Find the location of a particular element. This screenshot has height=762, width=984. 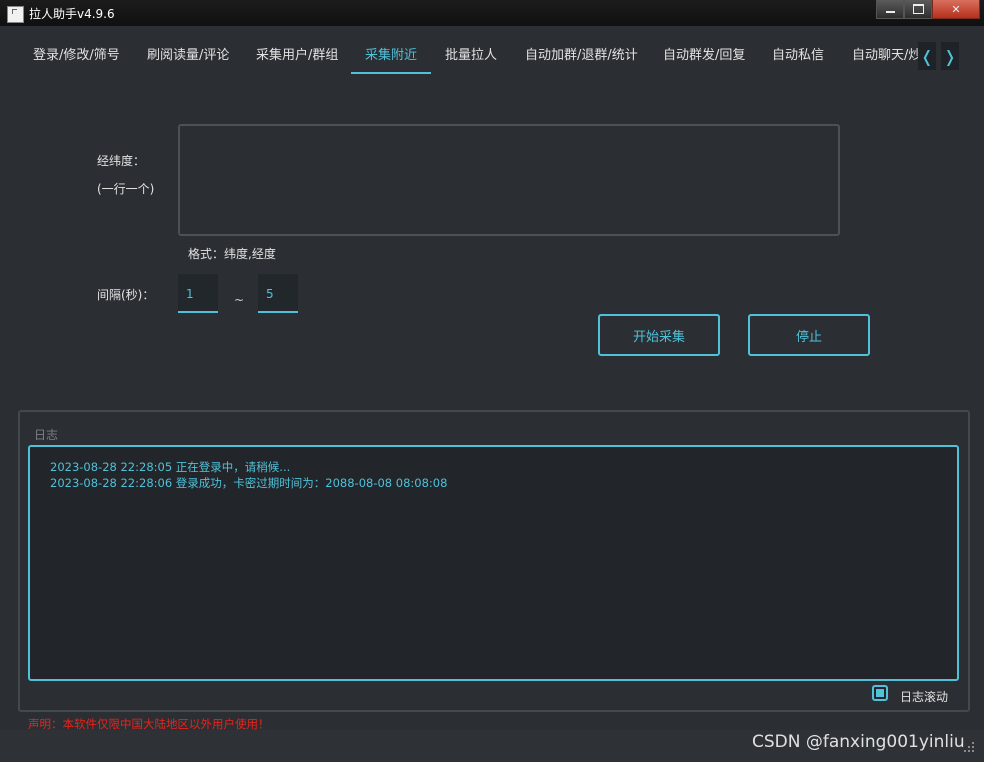

stop-button: 停止 is located at coordinates (809, 335).